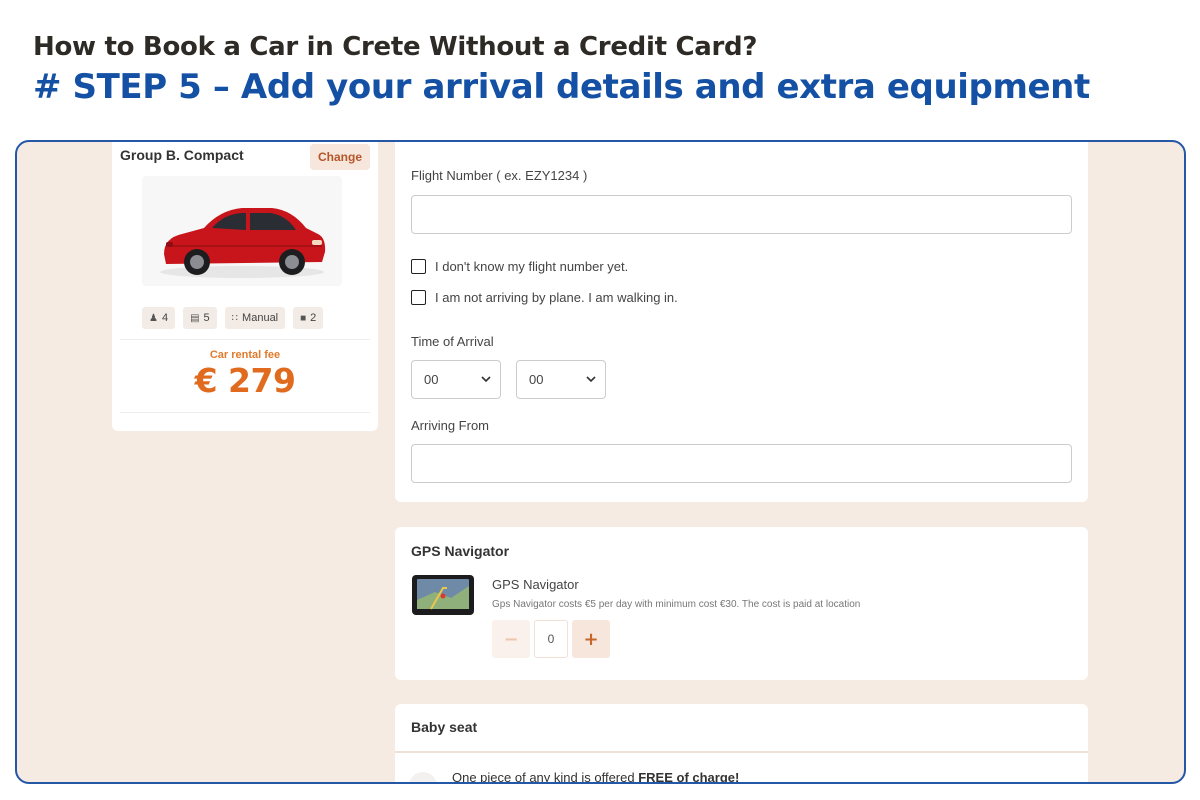 The image size is (1200, 800). What do you see at coordinates (591, 639) in the screenshot?
I see `gps-increase-button: +` at bounding box center [591, 639].